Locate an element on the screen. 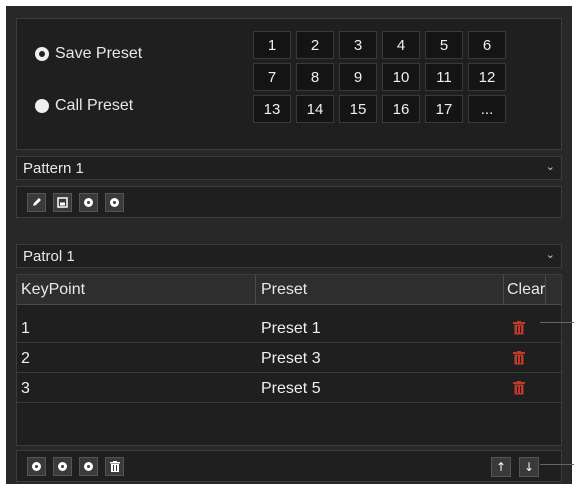 This screenshot has width=576, height=490. save-preset-option: Save Preset is located at coordinates (88, 54).